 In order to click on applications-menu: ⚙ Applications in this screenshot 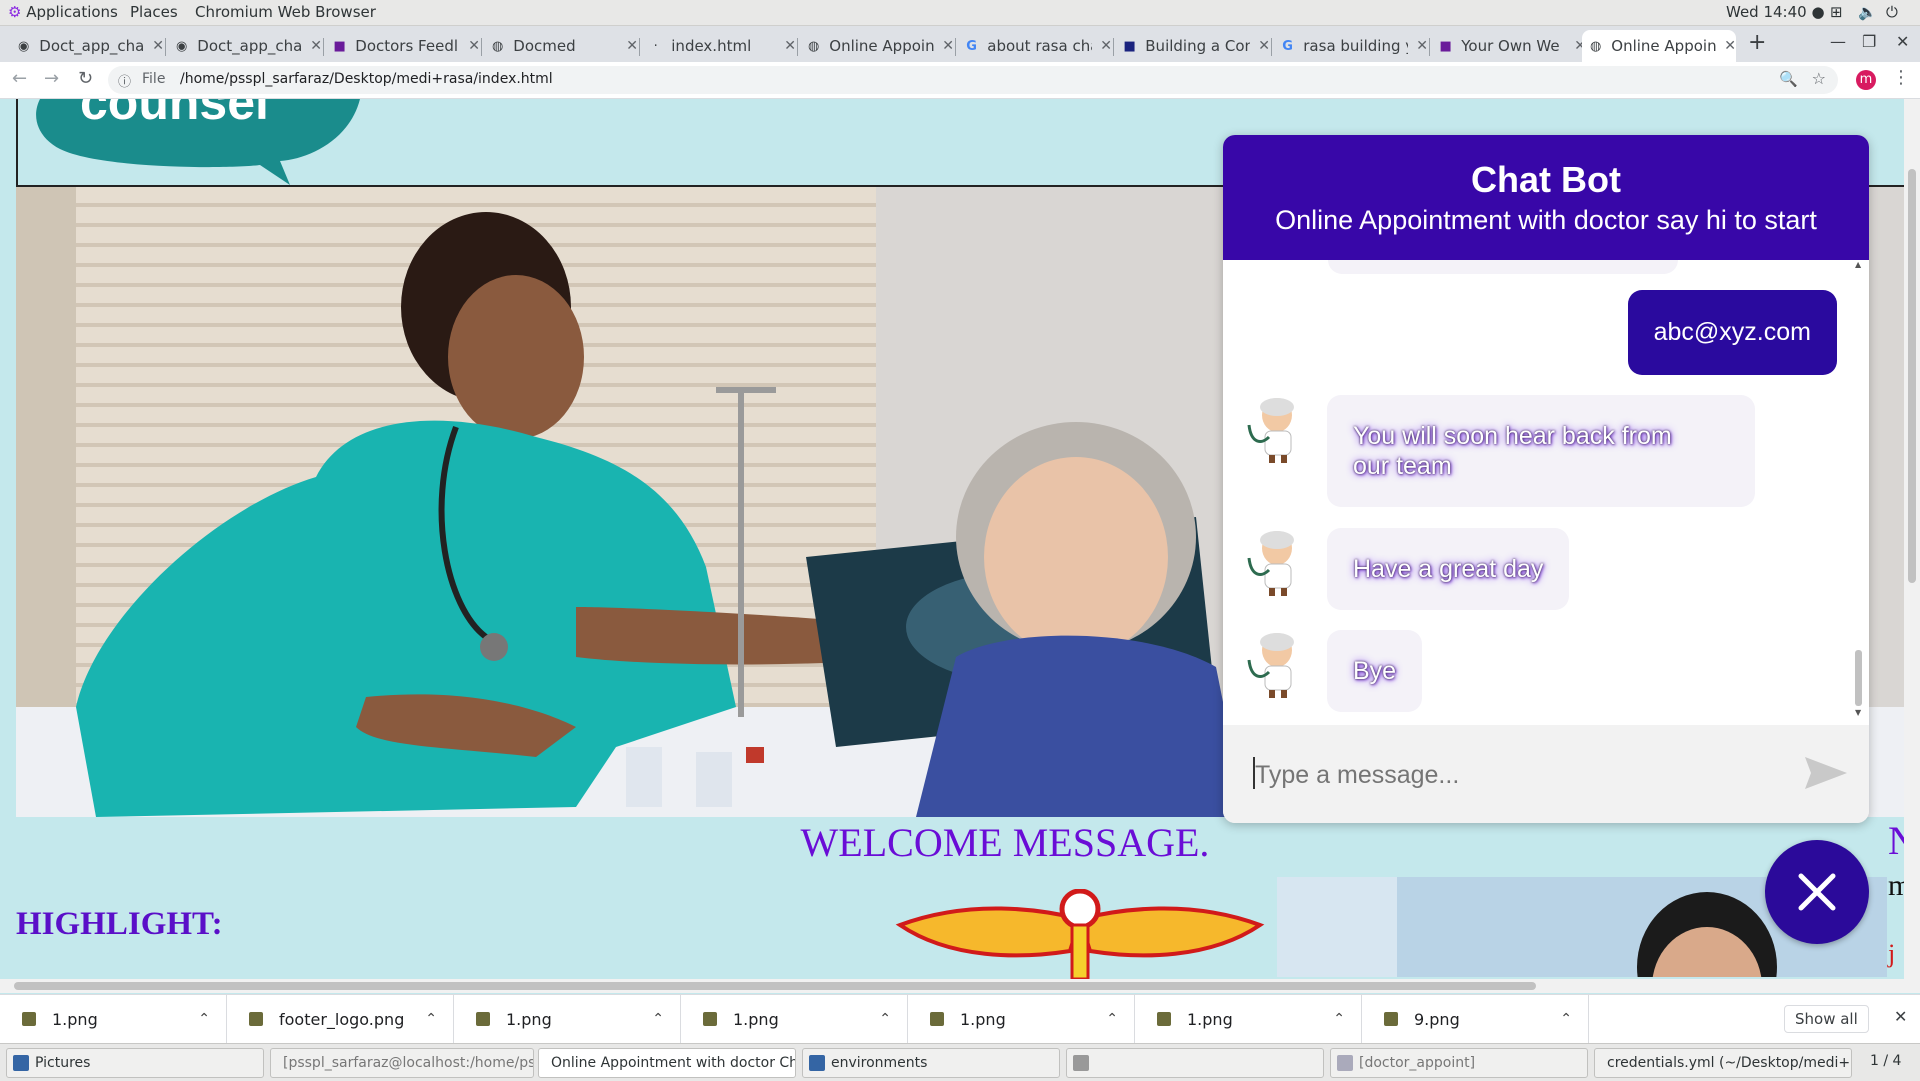, I will do `click(63, 12)`.